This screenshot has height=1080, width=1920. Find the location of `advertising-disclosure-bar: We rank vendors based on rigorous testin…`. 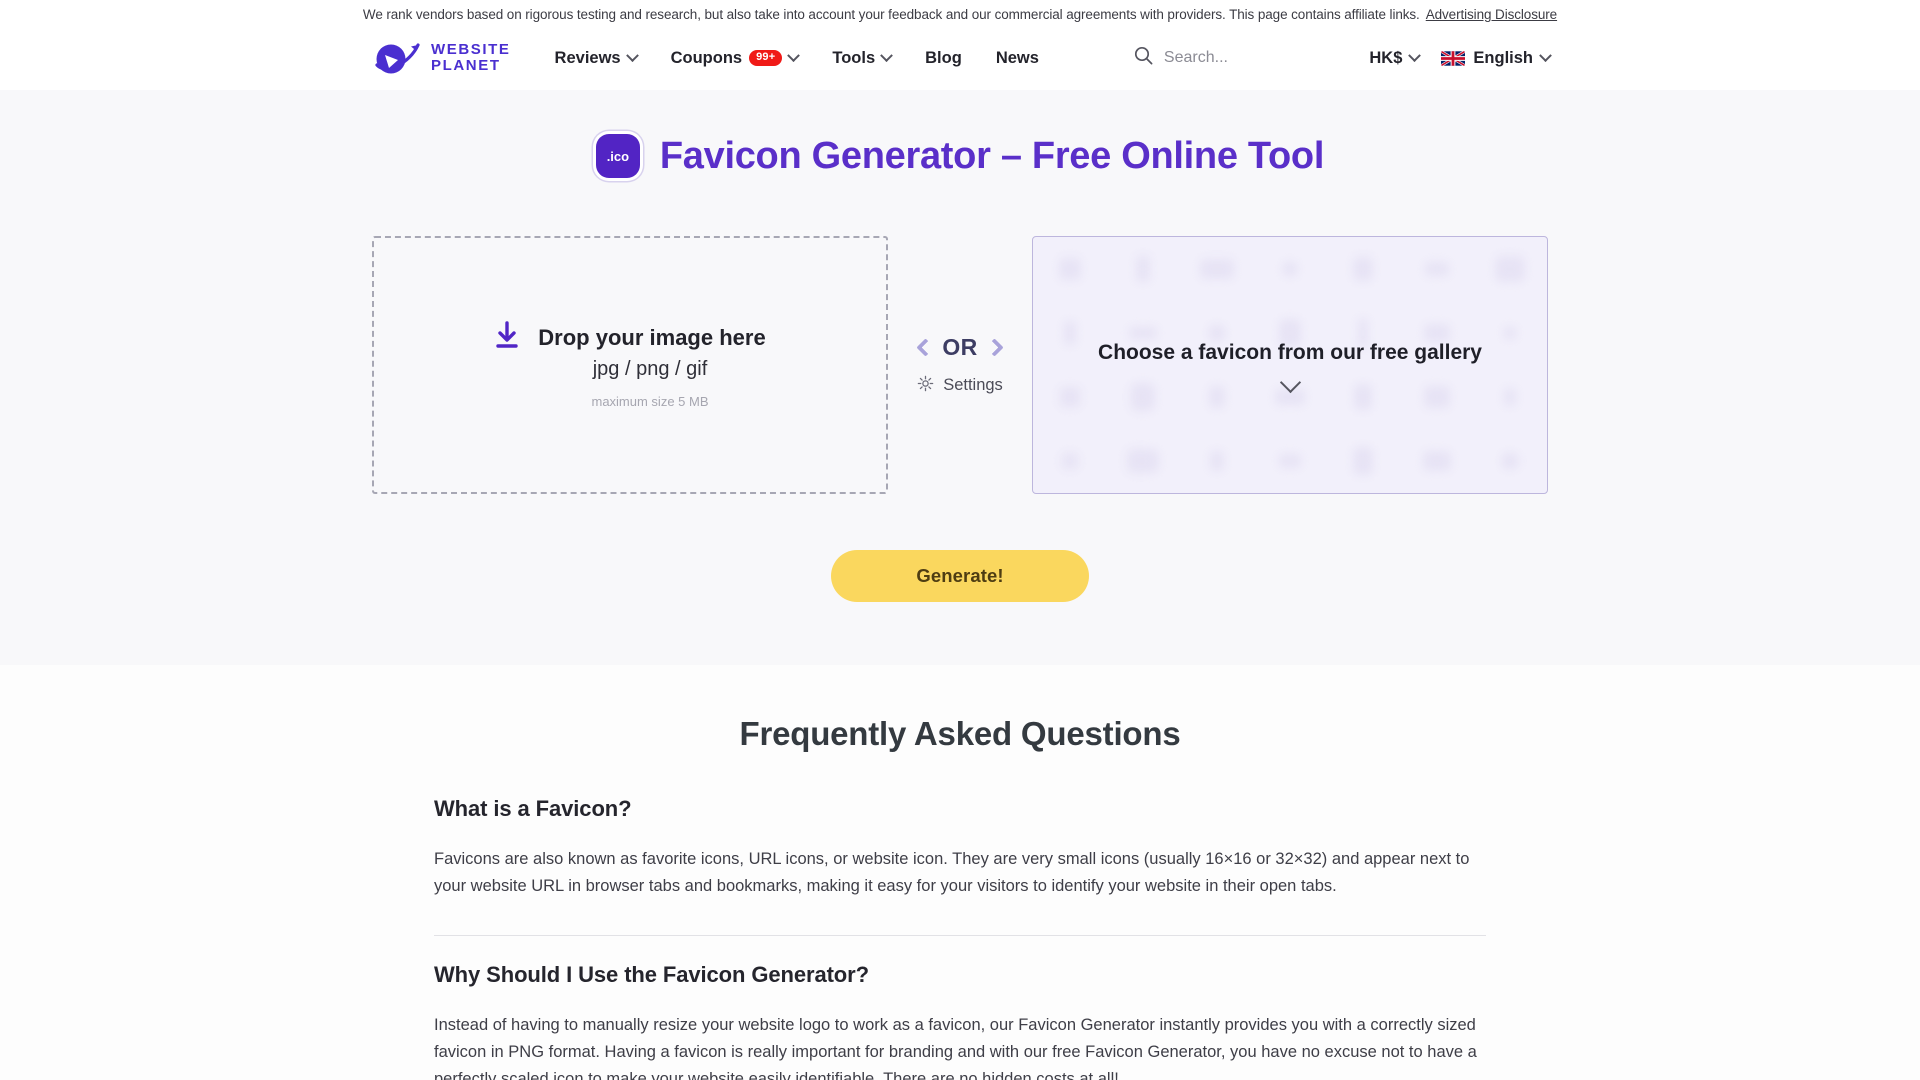

advertising-disclosure-bar: We rank vendors based on rigorous testin… is located at coordinates (960, 13).